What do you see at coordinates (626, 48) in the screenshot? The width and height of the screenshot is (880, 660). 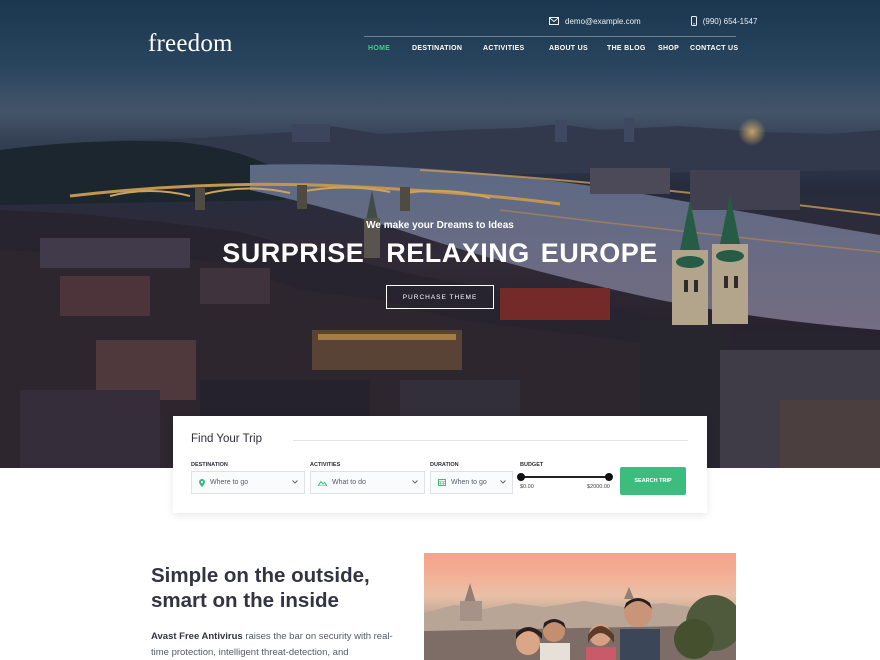 I see `nav-item-the-blog: THE BLOG` at bounding box center [626, 48].